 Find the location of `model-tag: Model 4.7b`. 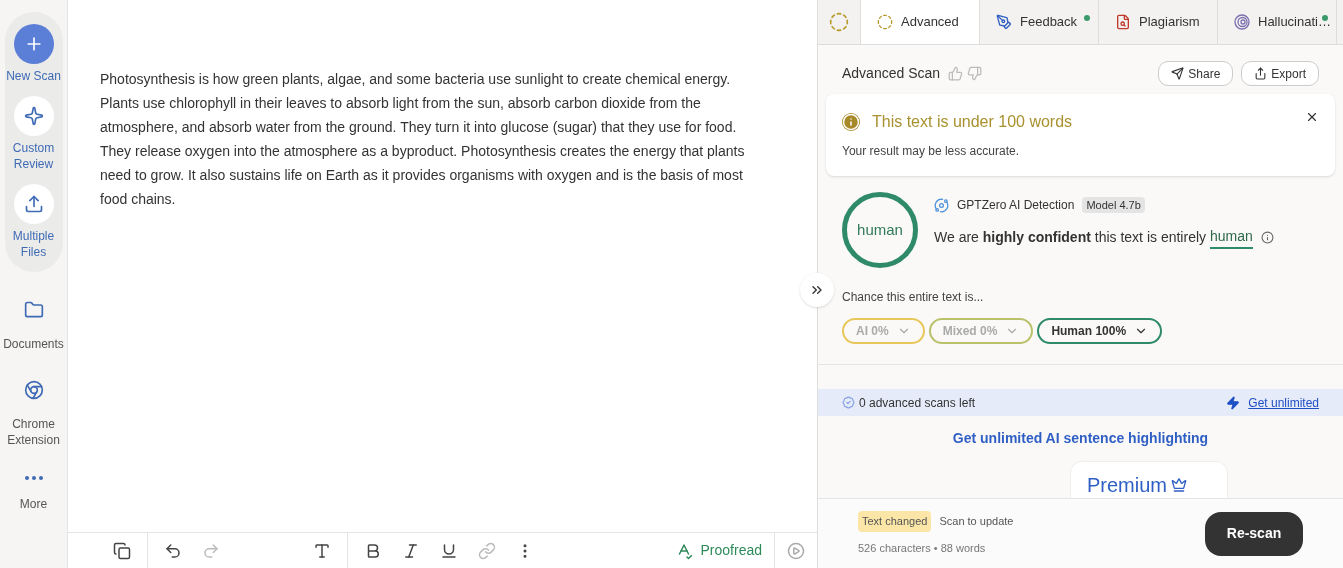

model-tag: Model 4.7b is located at coordinates (1113, 205).